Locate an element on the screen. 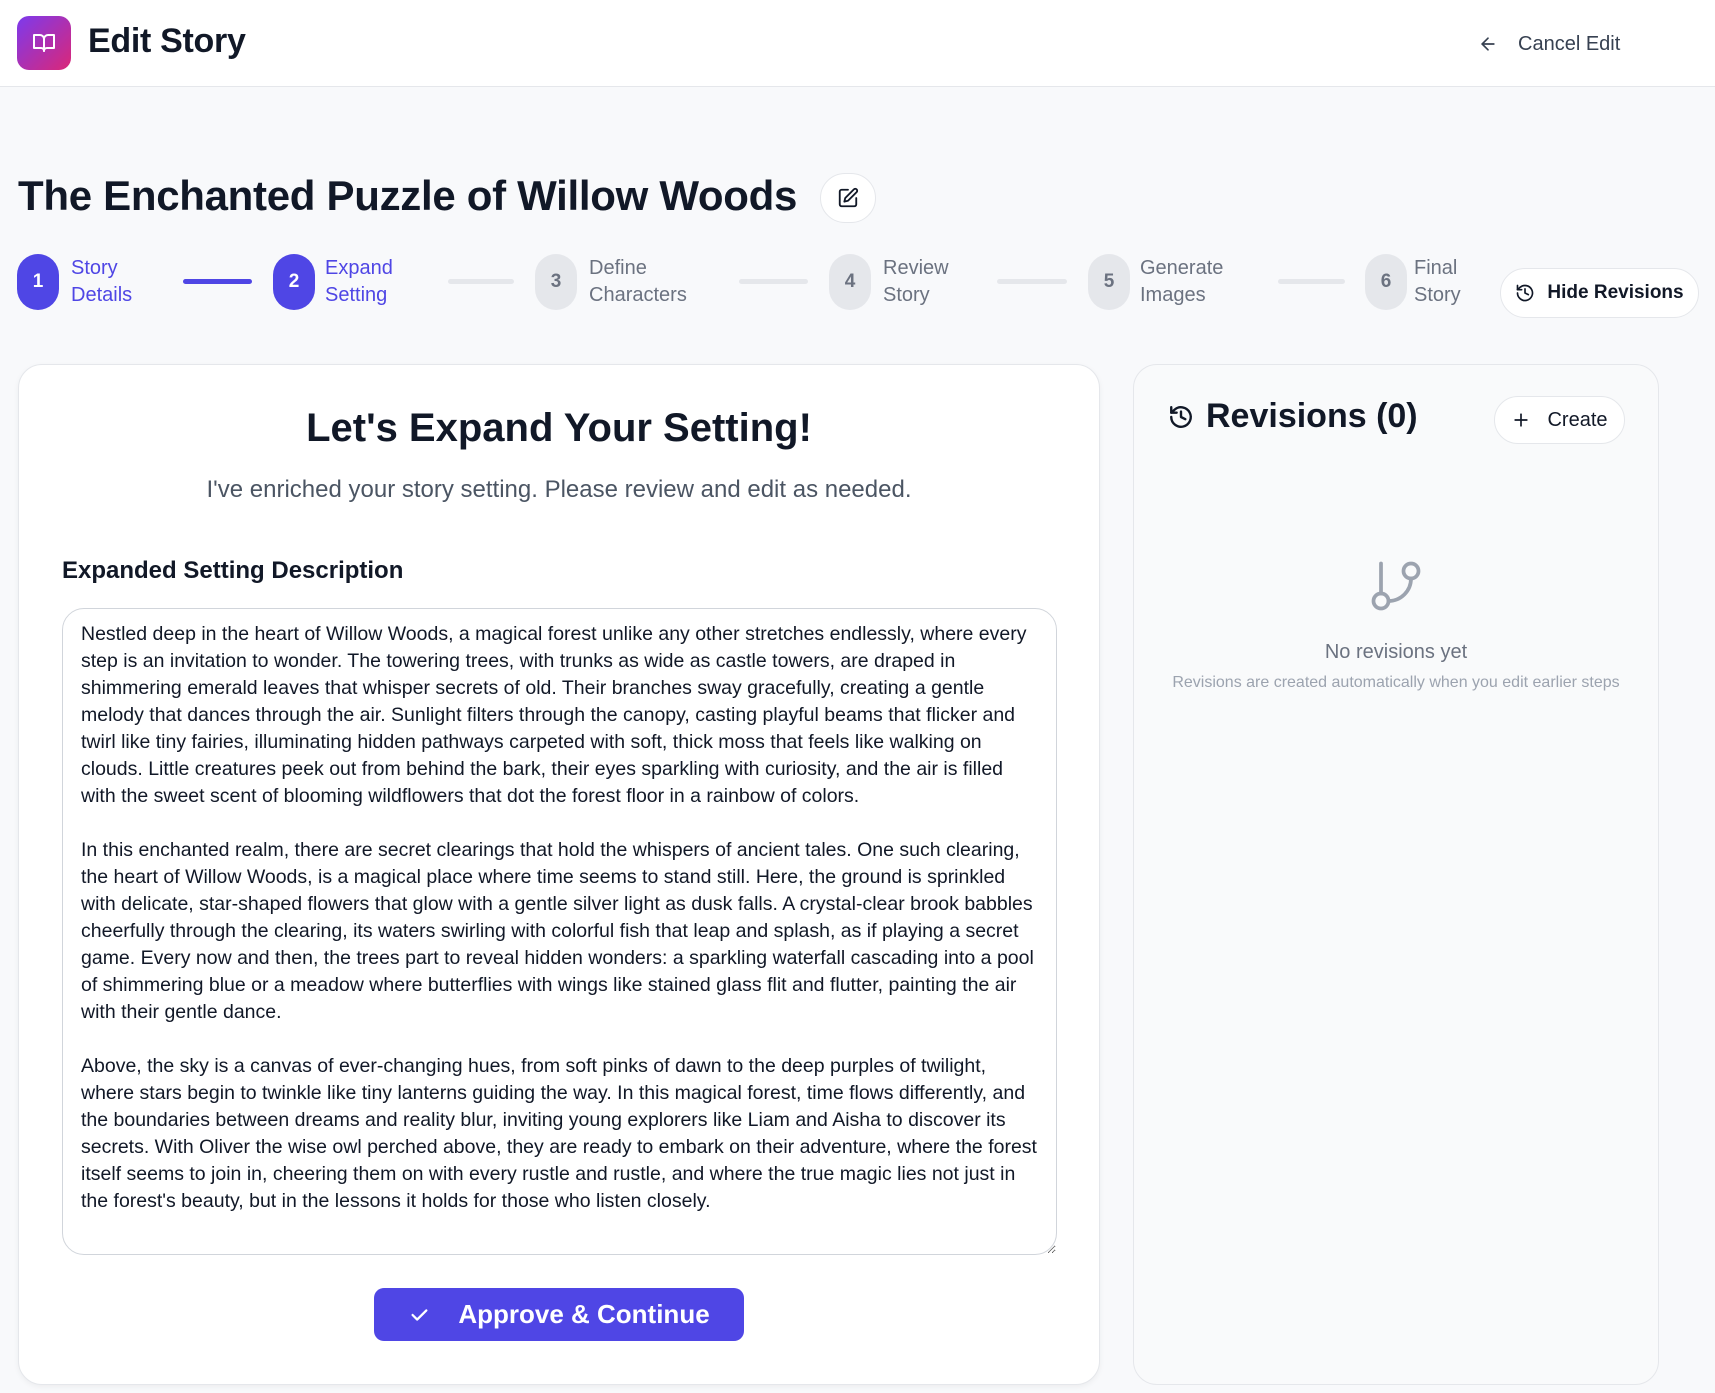 The height and width of the screenshot is (1393, 1715). step-2-number: 2 is located at coordinates (294, 282).